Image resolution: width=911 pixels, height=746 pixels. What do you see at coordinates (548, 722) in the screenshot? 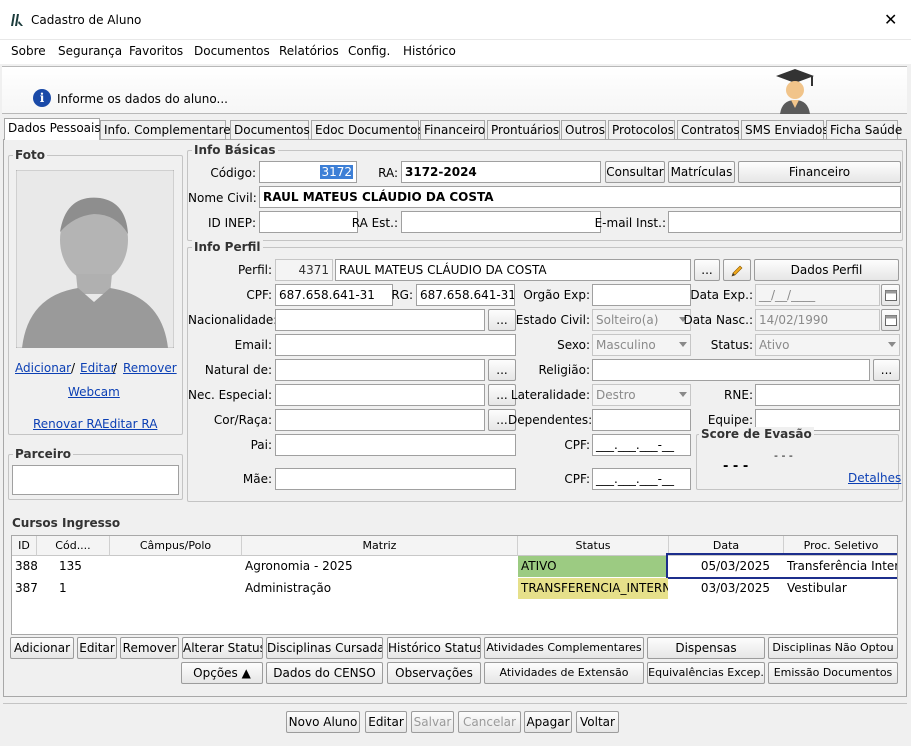
I see `apagar-button: Apagar` at bounding box center [548, 722].